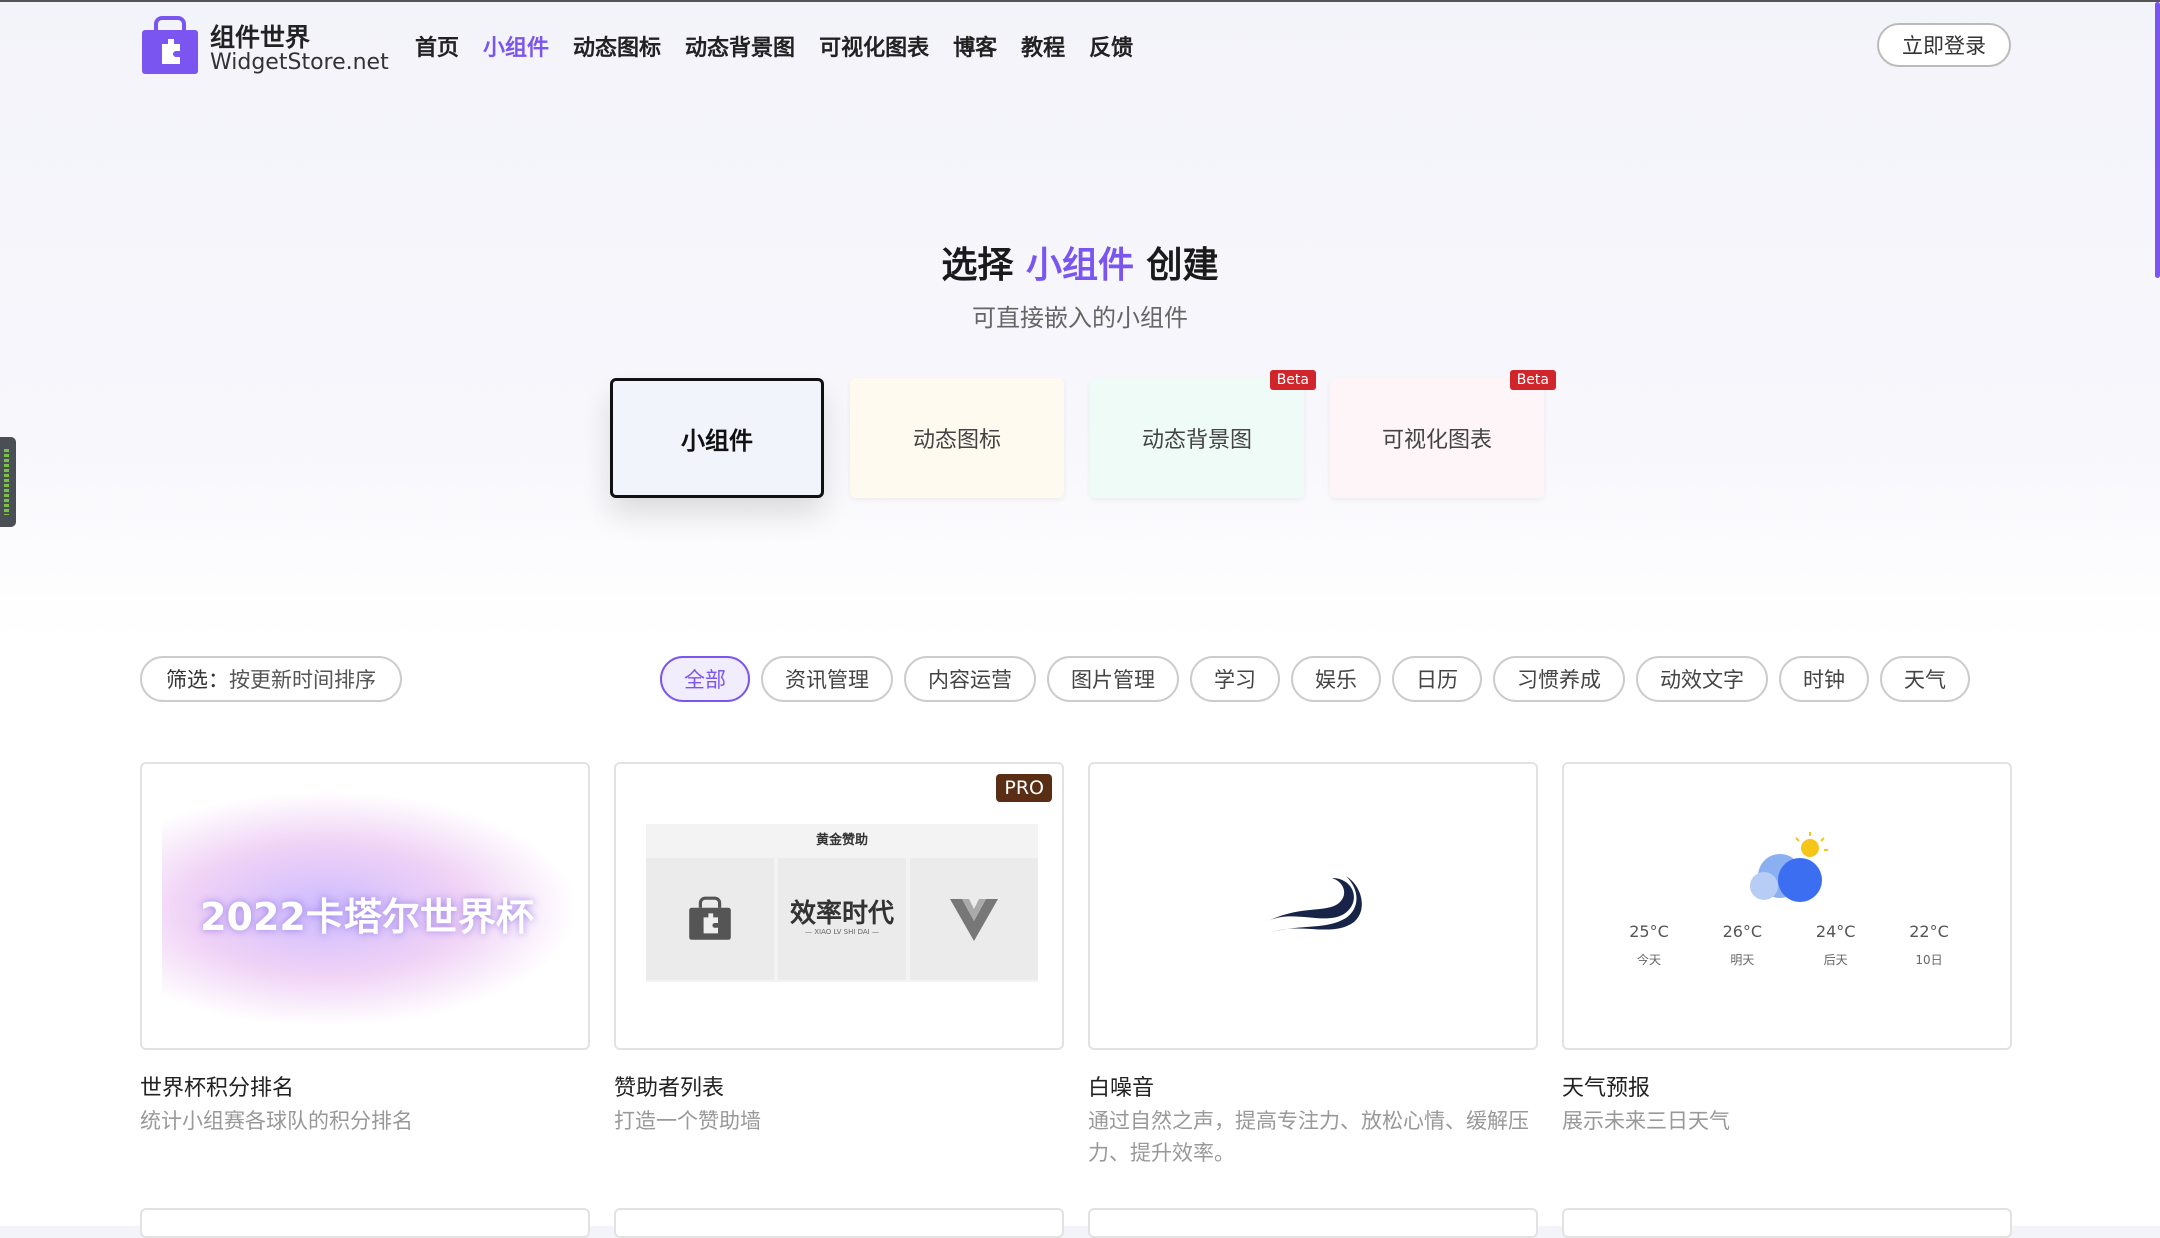 The image size is (2160, 1238). Describe the element at coordinates (1121, 1086) in the screenshot. I see `widget-title: 白噪音` at that location.